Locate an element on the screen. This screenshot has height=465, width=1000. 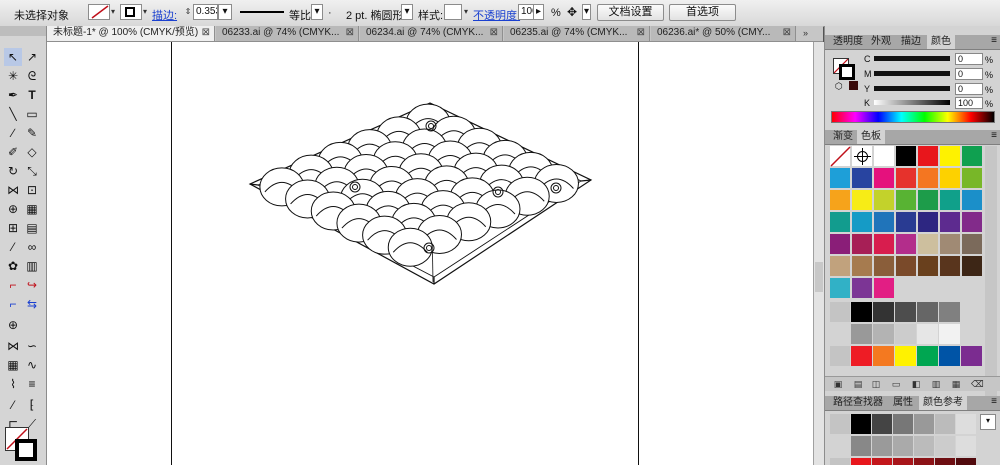
warp-tool-icon: ∽ is located at coordinates (32, 346).